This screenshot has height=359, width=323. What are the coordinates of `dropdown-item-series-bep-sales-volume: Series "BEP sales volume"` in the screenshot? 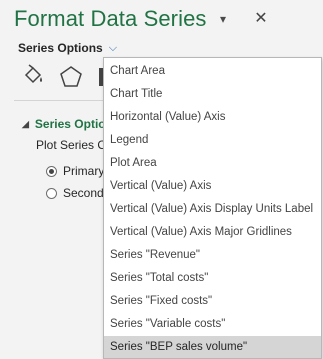 It's located at (212, 347).